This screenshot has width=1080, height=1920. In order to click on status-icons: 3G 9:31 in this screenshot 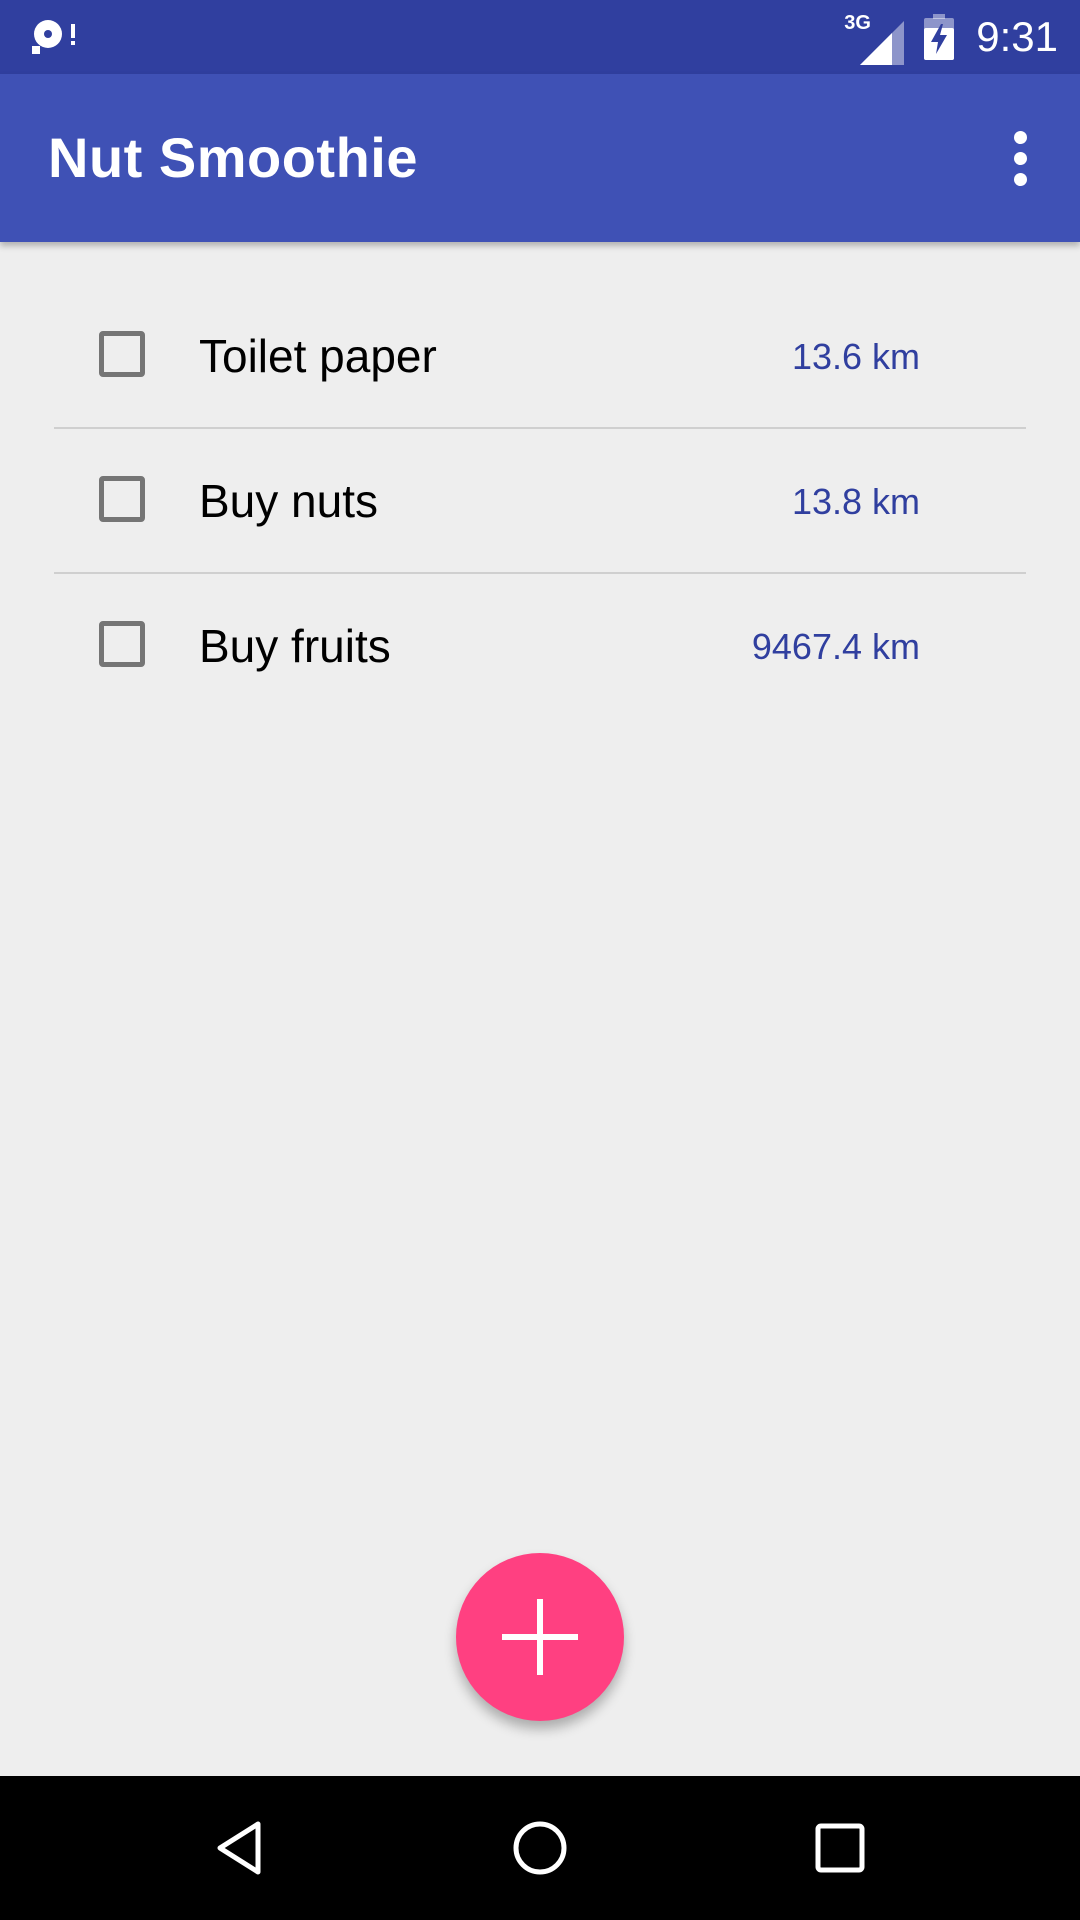, I will do `click(951, 37)`.